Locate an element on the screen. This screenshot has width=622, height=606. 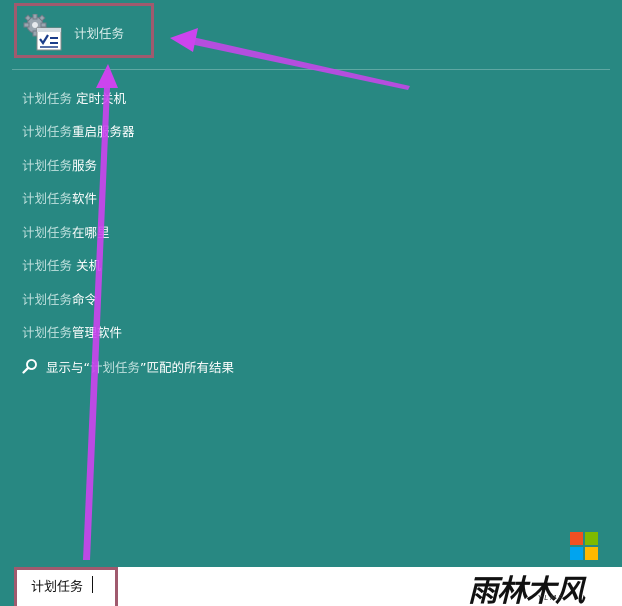
search-input: 计划任务 is located at coordinates (57, 585).